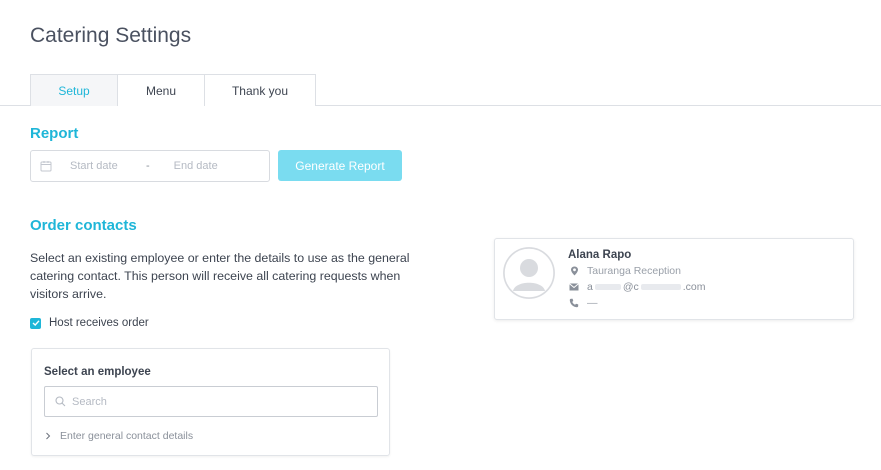 The height and width of the screenshot is (470, 881). I want to click on host-receives-order-checkbox, so click(35, 323).